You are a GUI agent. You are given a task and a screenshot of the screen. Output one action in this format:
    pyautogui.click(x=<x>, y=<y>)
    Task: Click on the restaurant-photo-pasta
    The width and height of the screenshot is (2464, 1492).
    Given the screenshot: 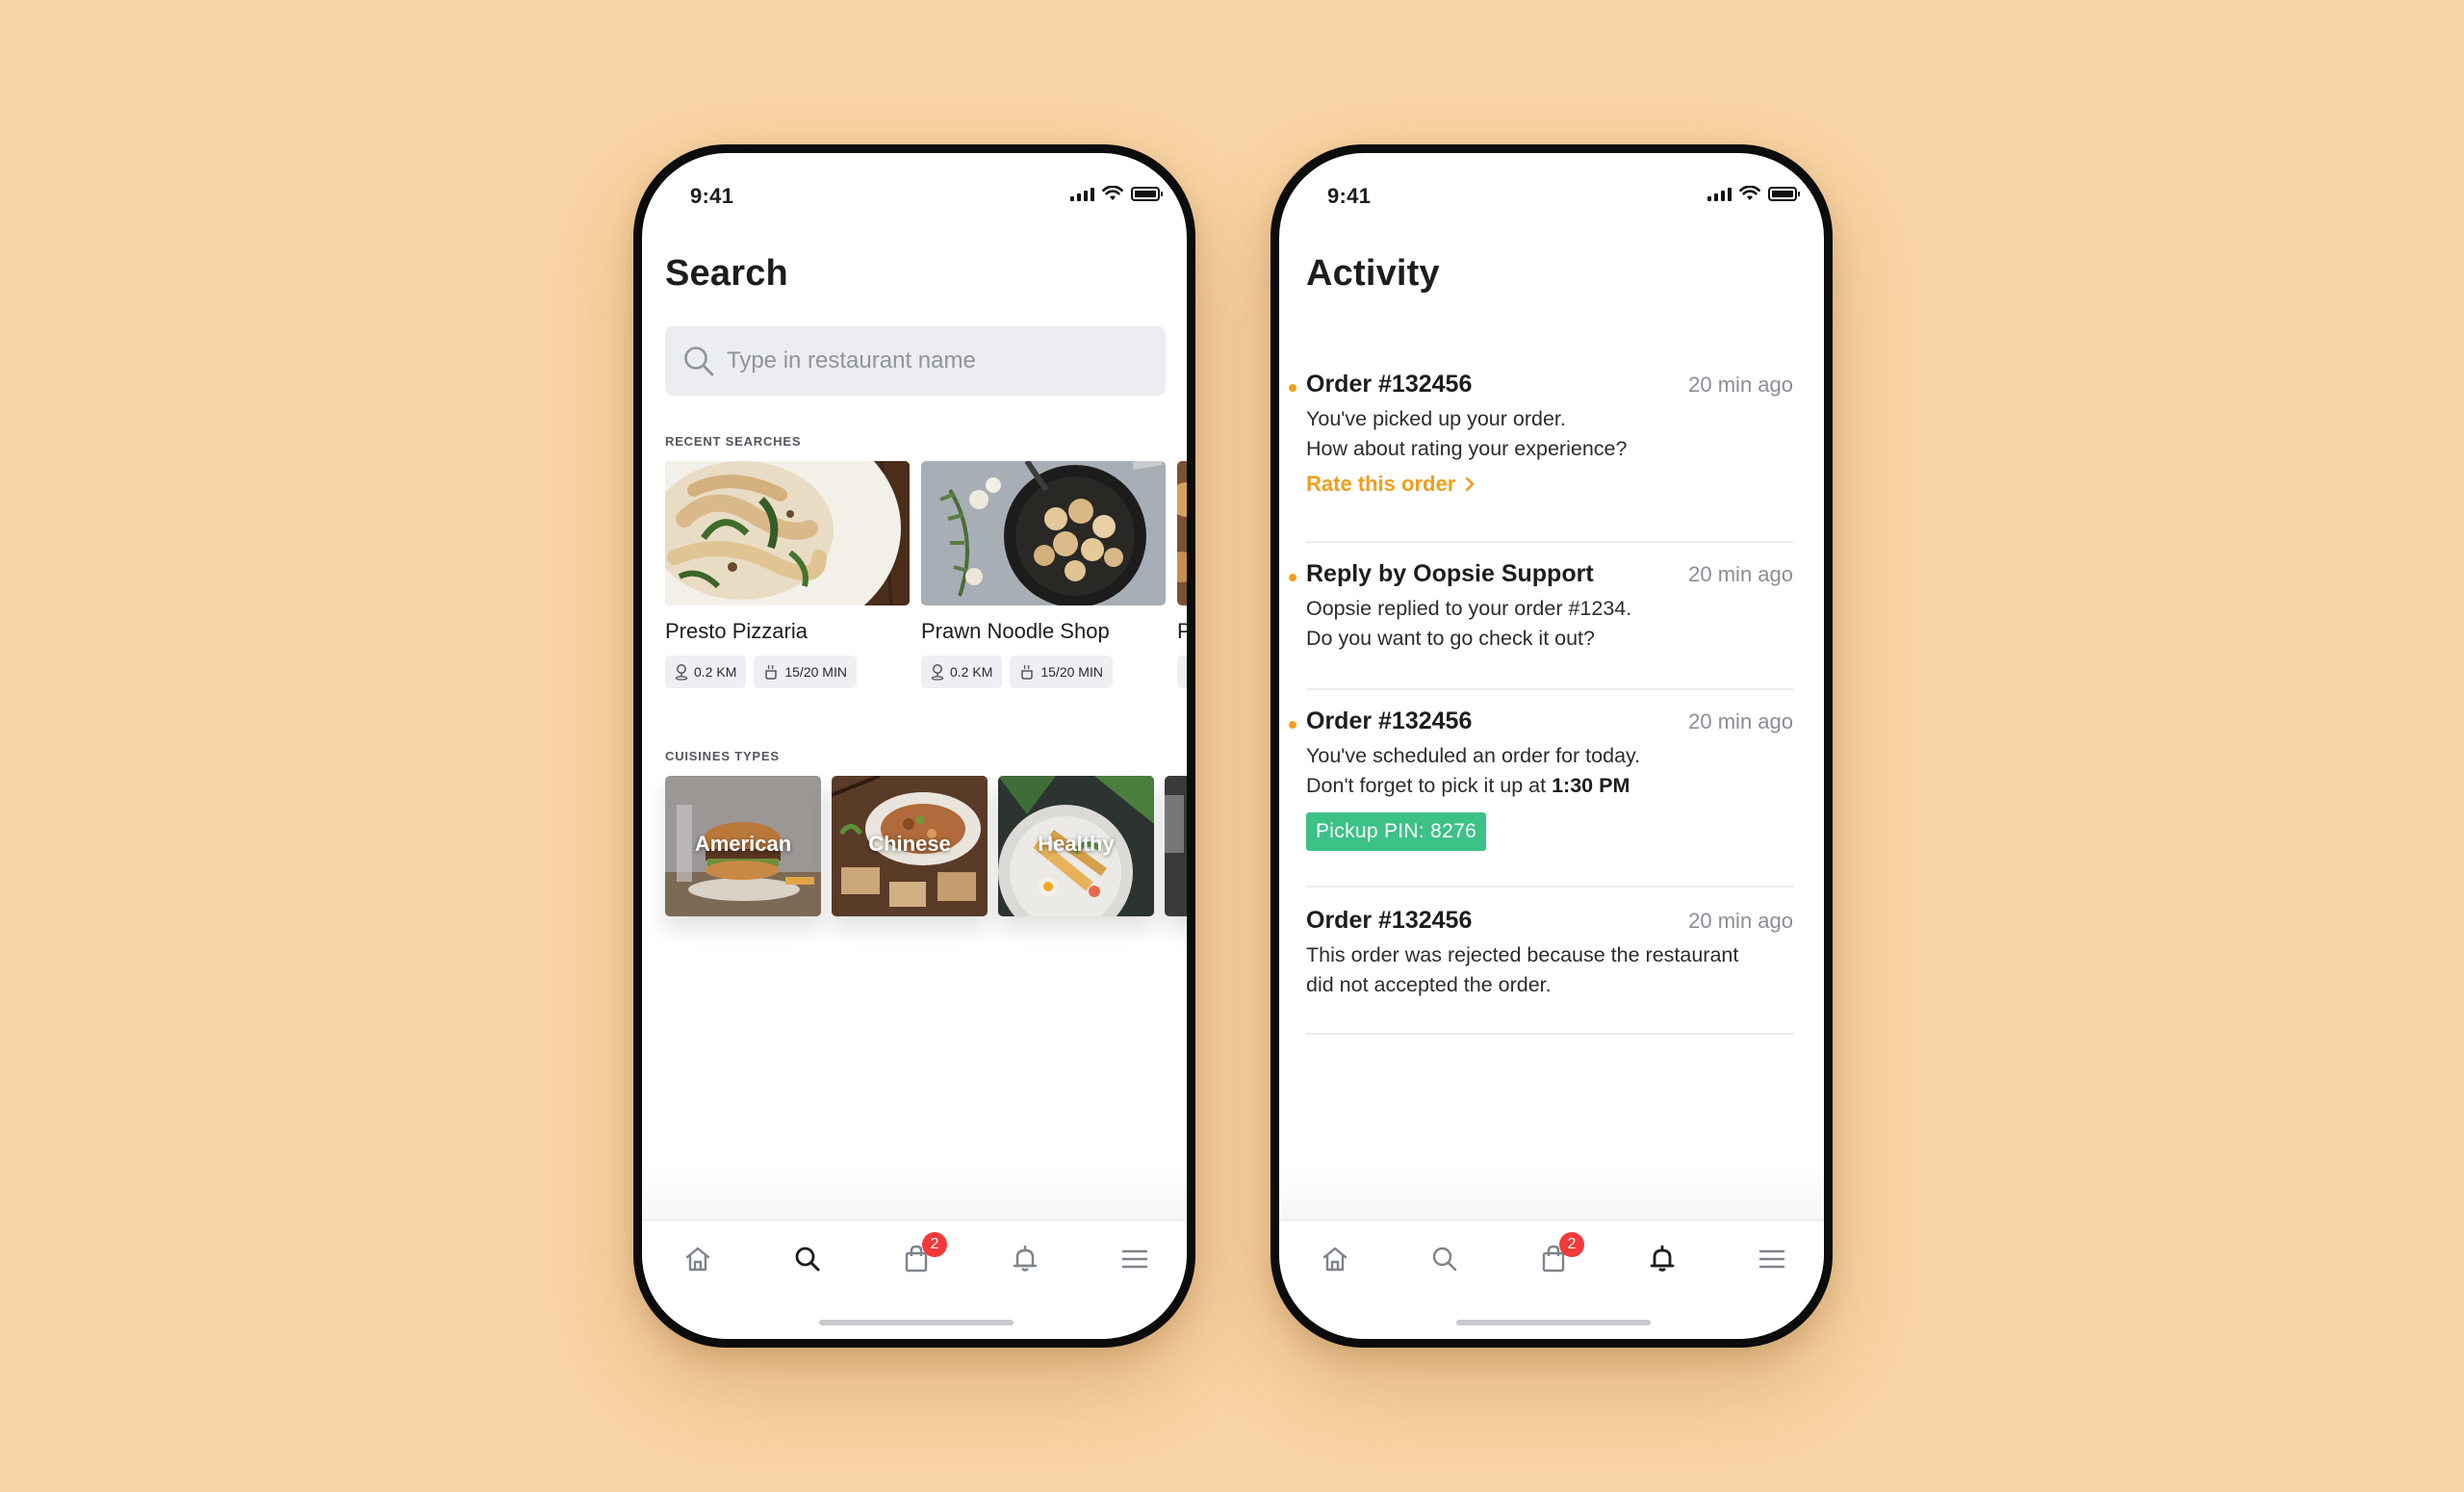 What is the action you would take?
    pyautogui.click(x=787, y=533)
    